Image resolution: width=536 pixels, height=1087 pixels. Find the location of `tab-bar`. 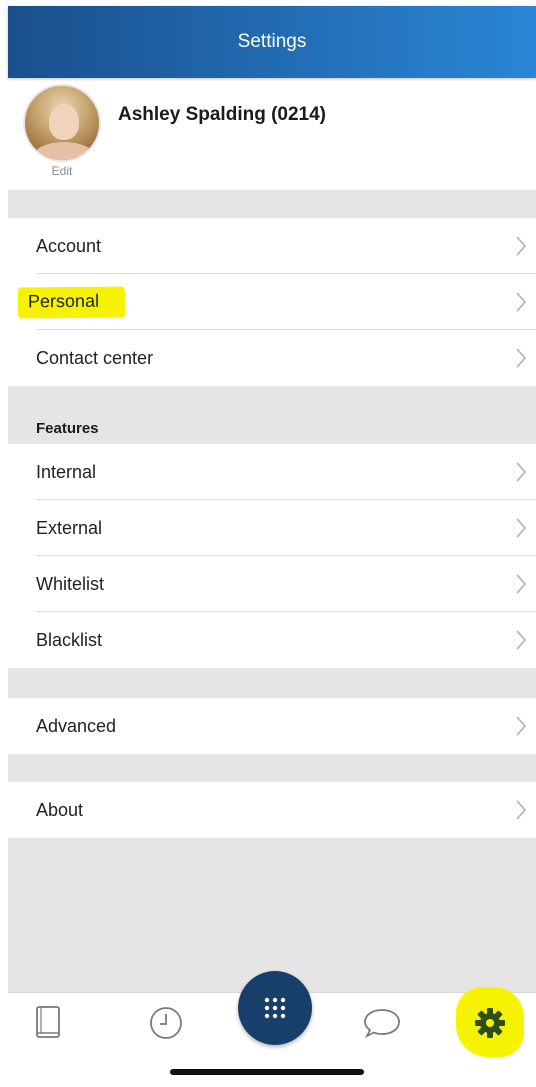

tab-bar is located at coordinates (272, 1016).